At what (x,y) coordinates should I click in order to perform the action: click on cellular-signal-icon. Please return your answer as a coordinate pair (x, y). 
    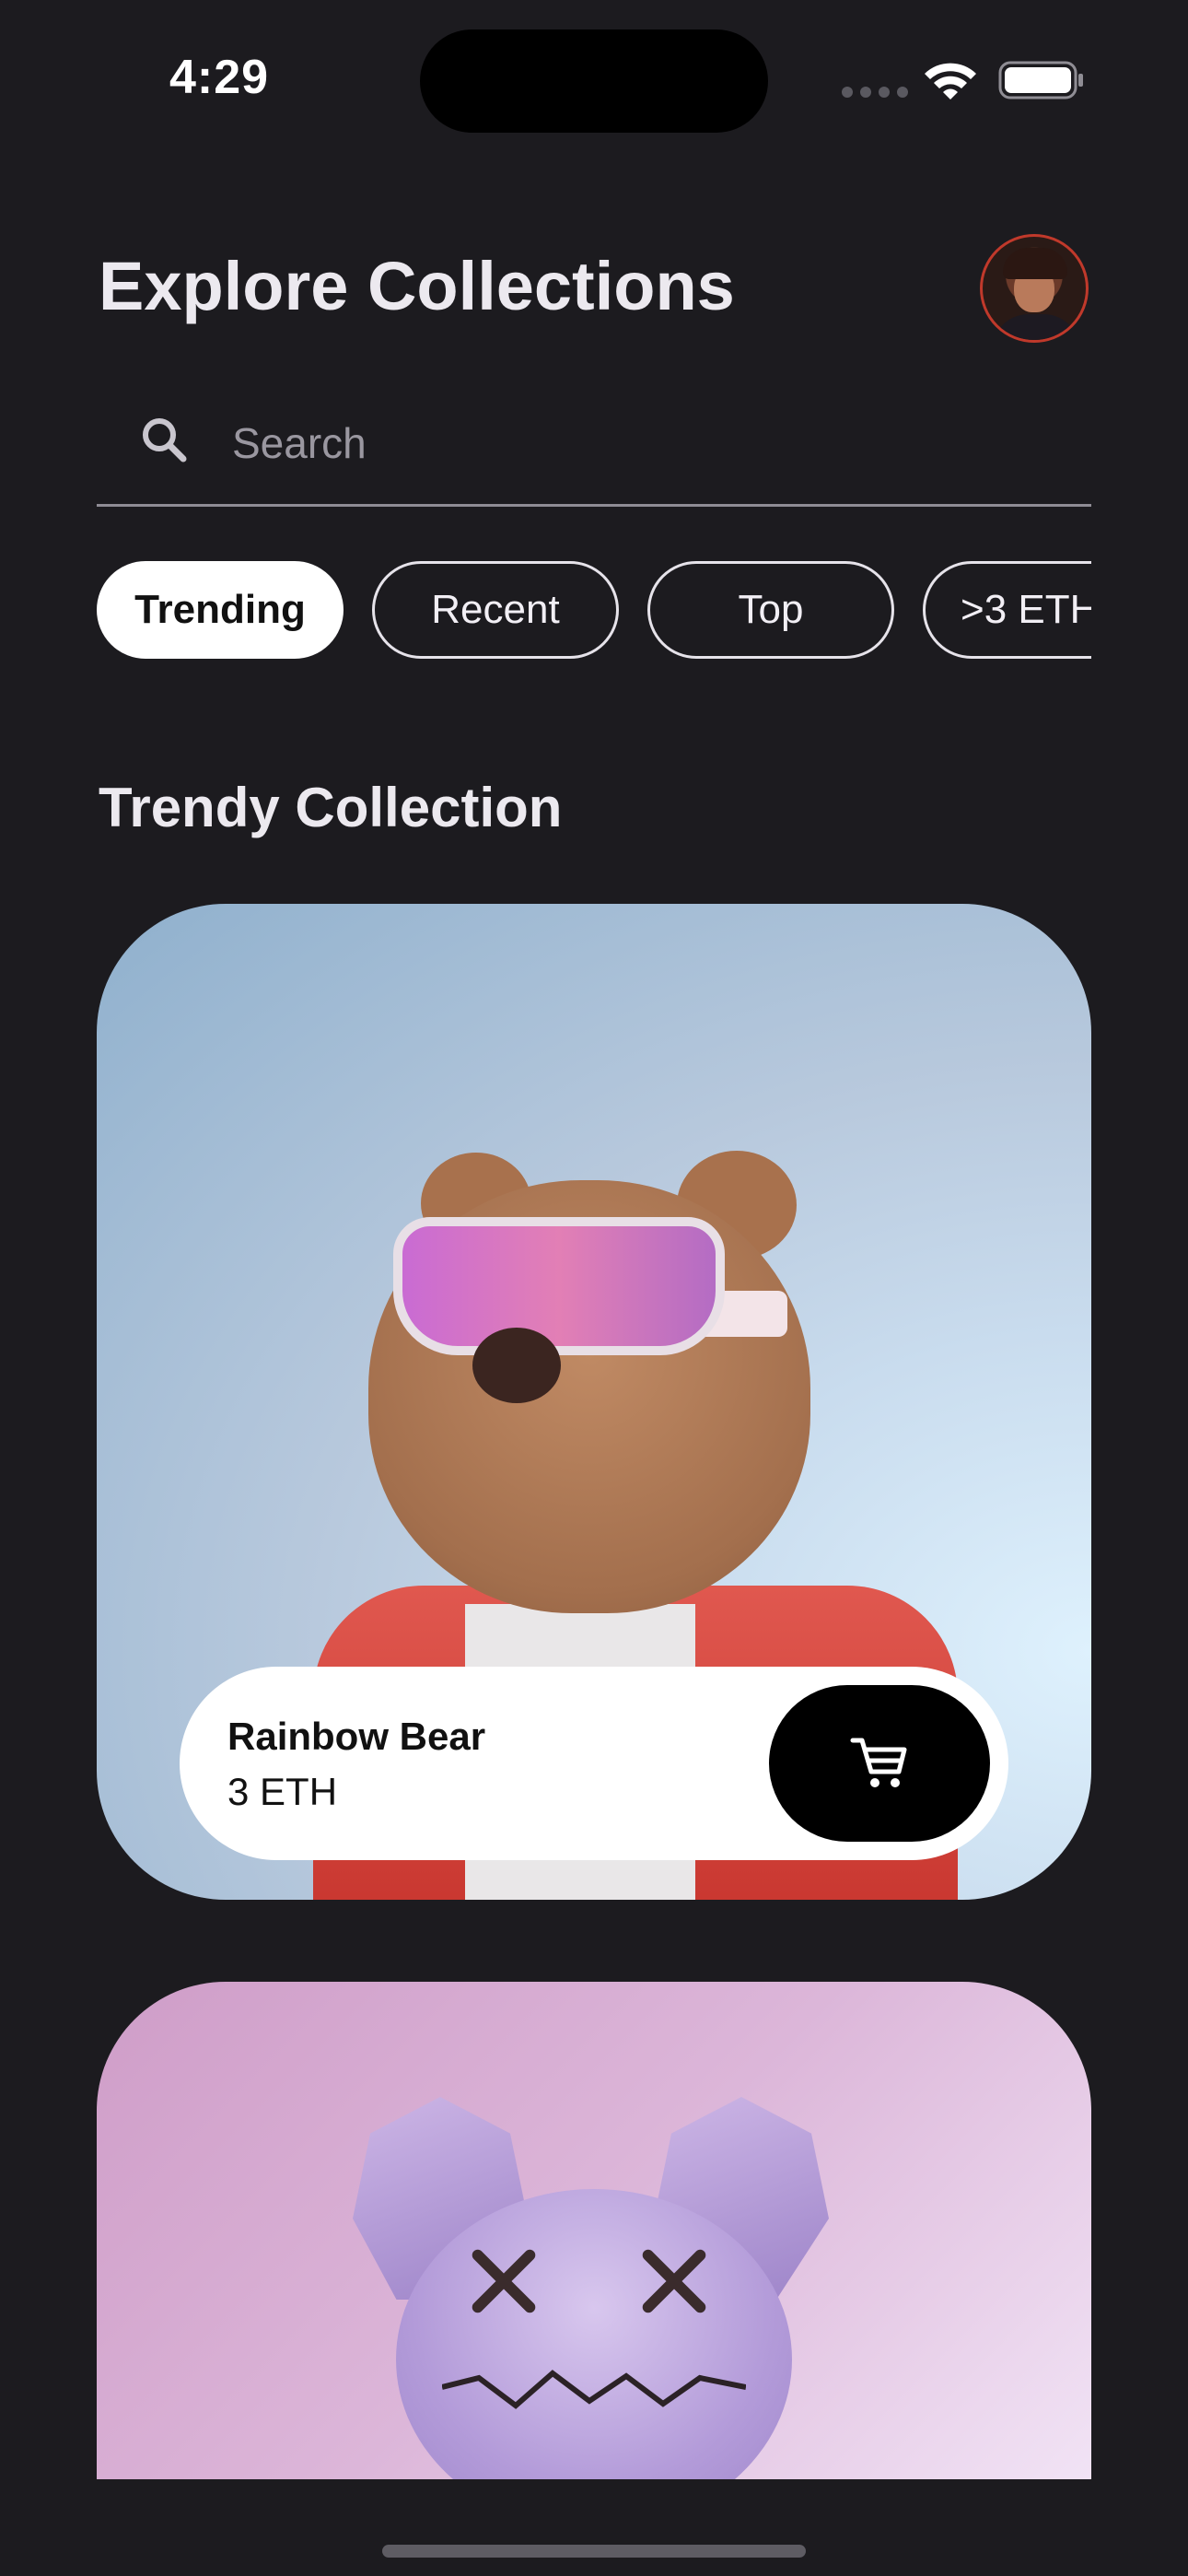
    Looking at the image, I should click on (875, 92).